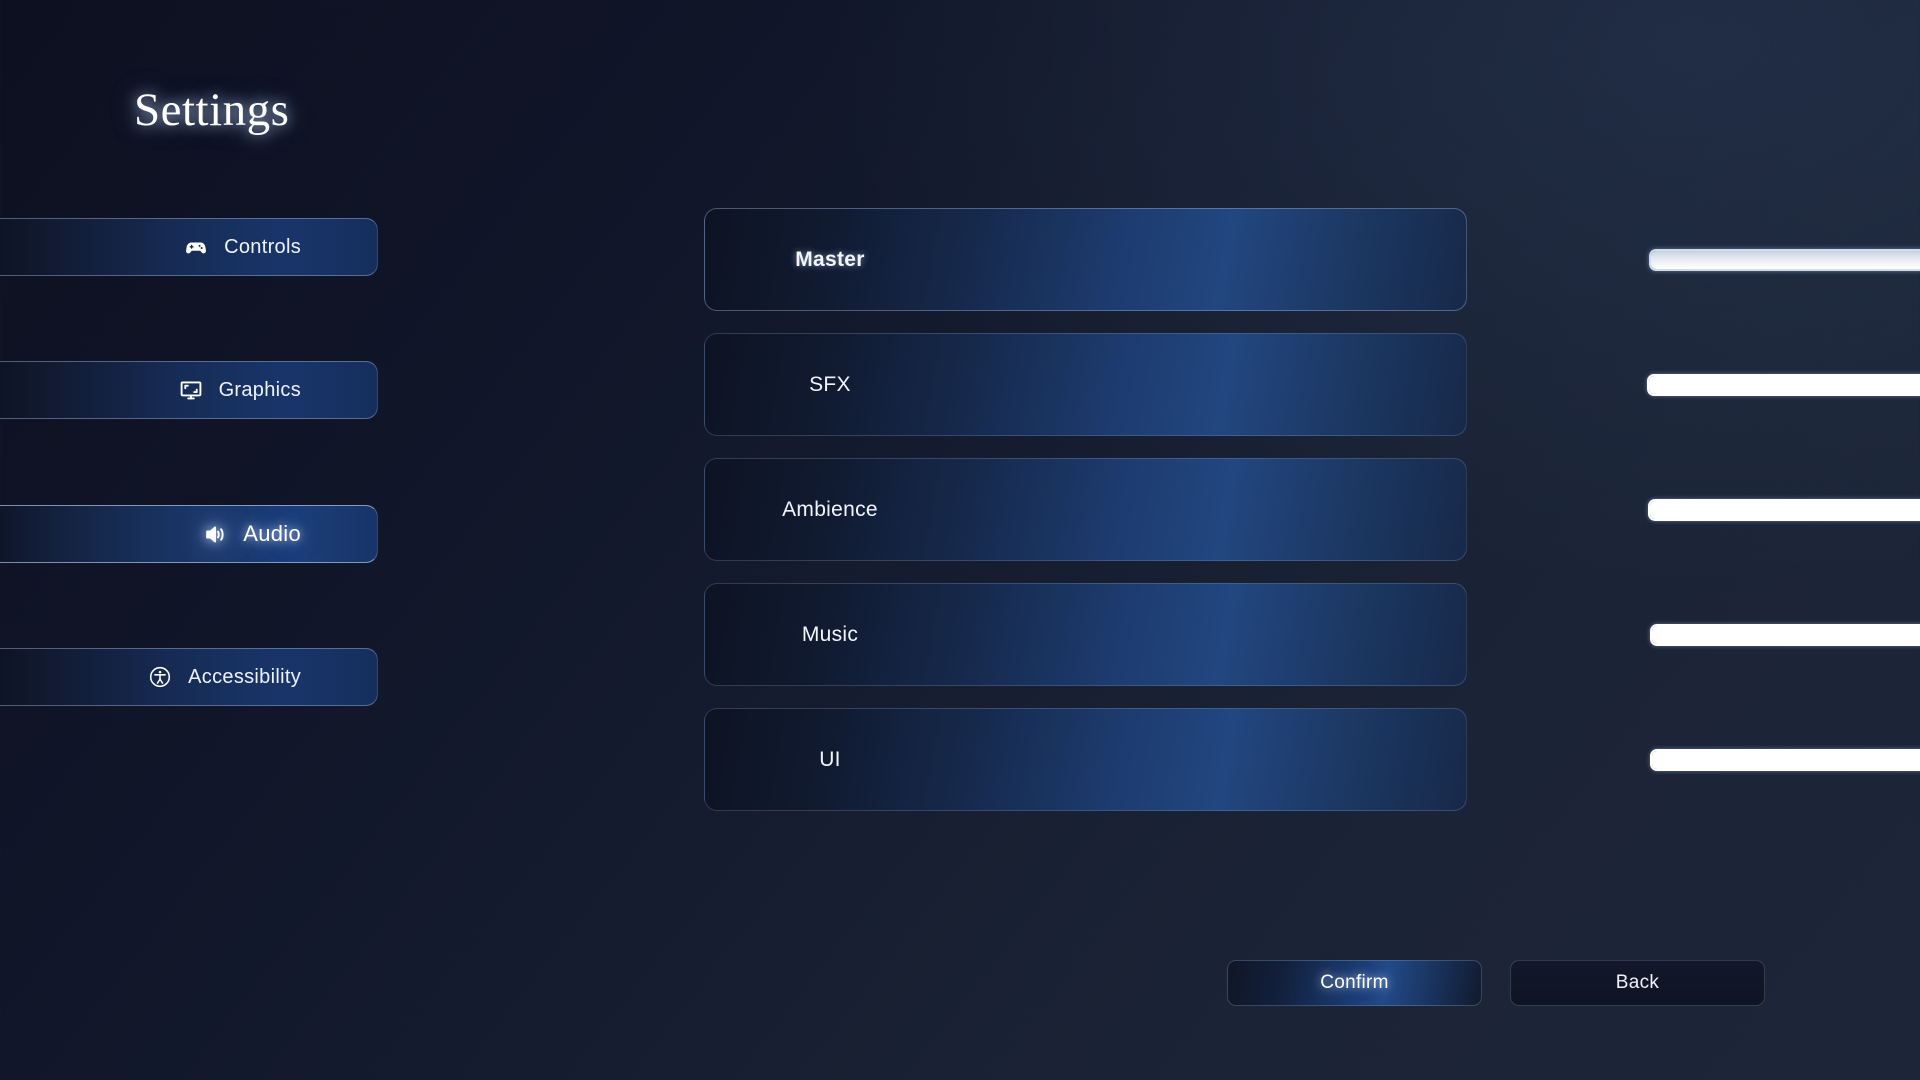  What do you see at coordinates (1312, 759) in the screenshot?
I see `setting-row-ui: UI` at bounding box center [1312, 759].